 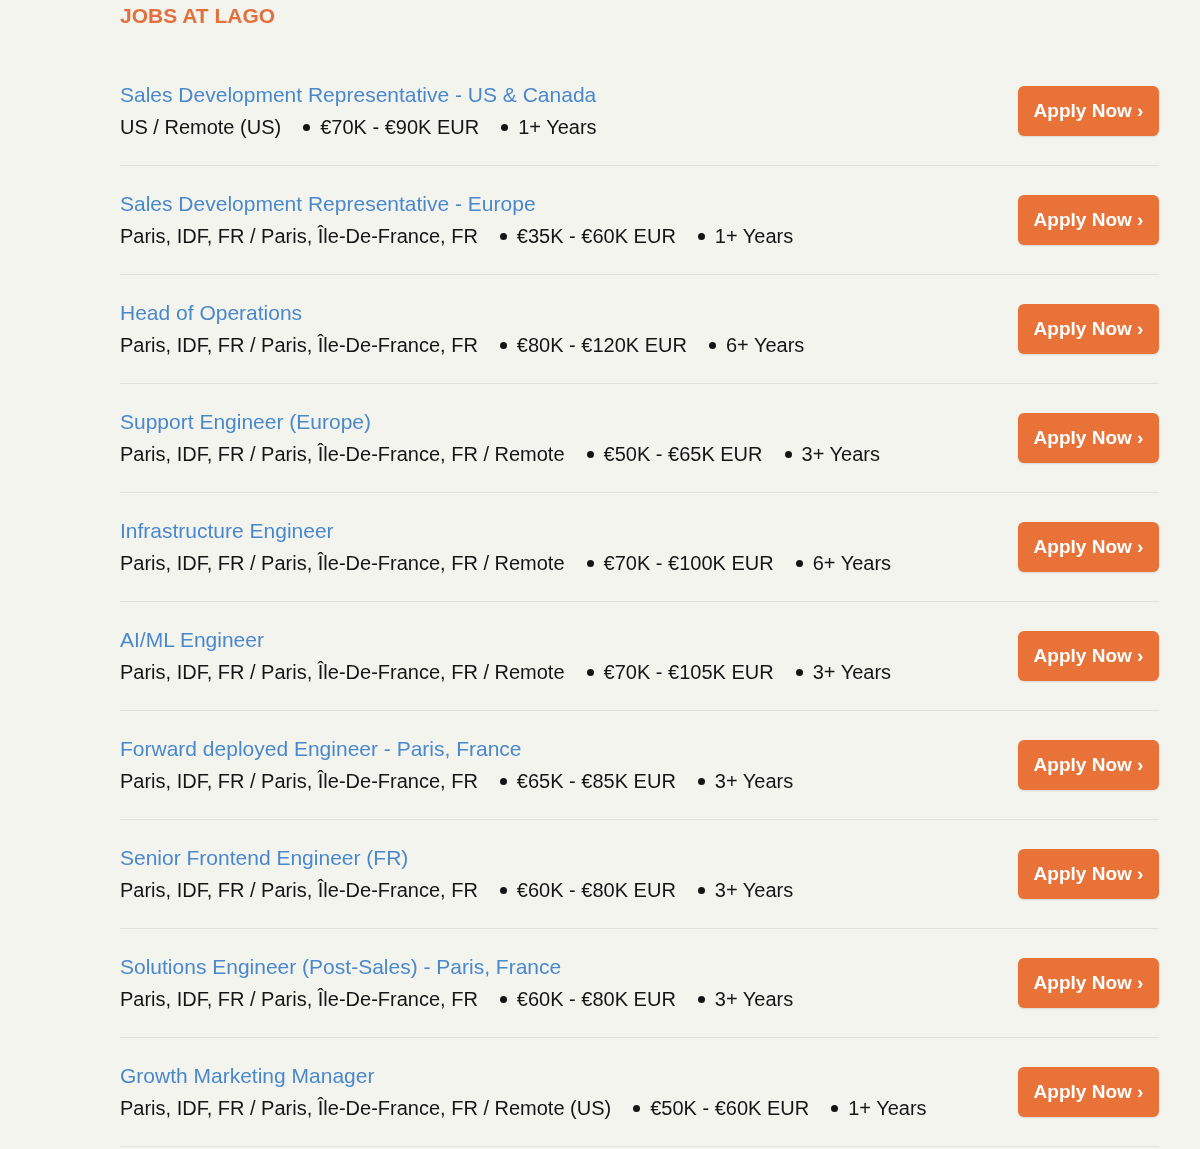 I want to click on job-title-link: AI/ML Engineer, so click(x=192, y=640).